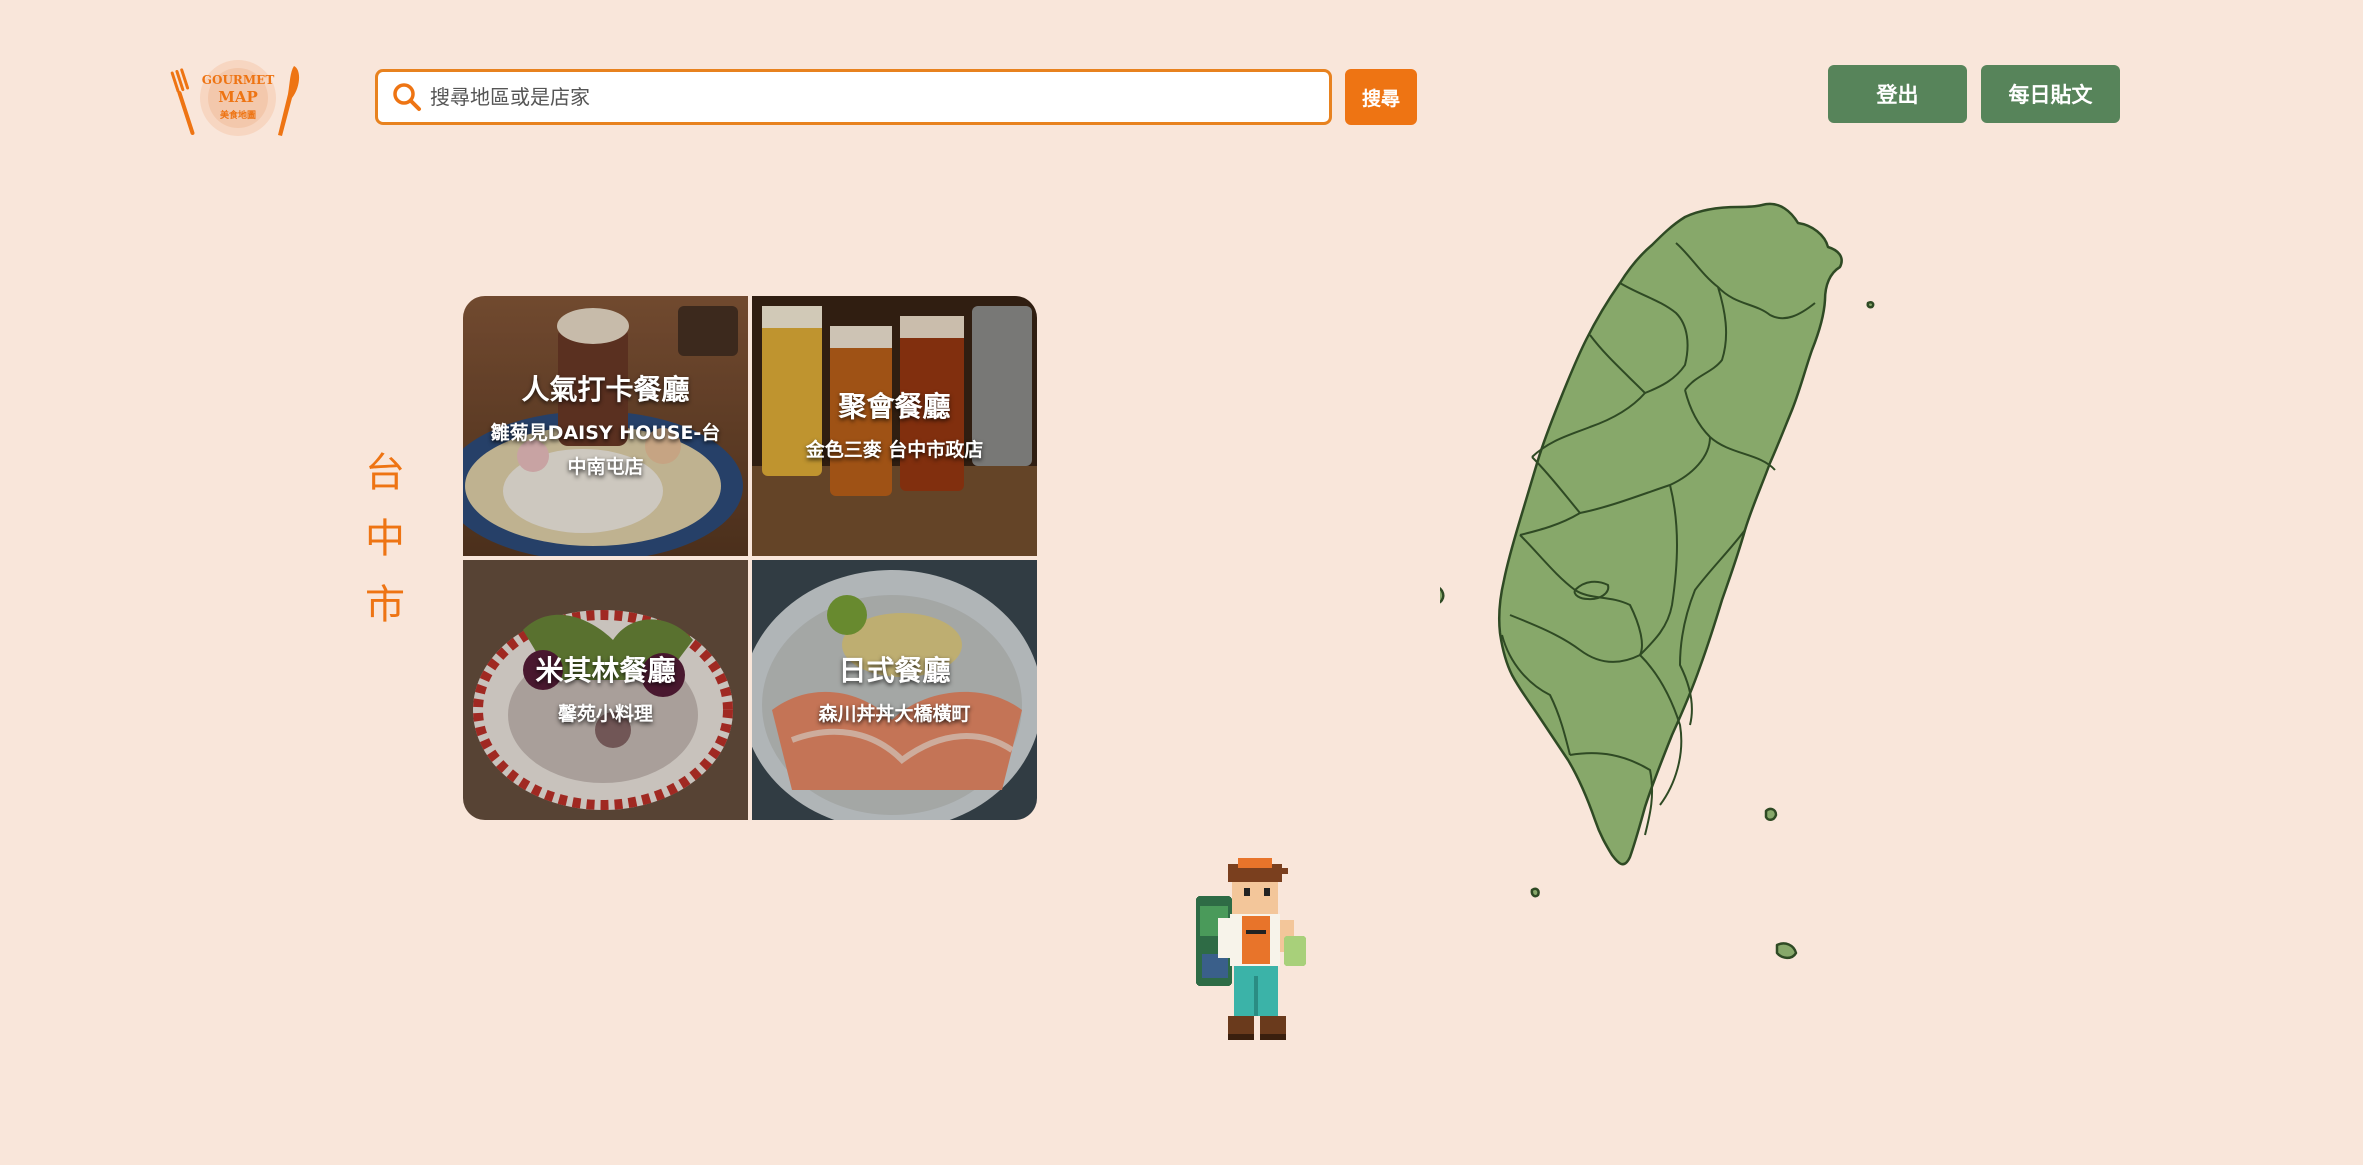 The image size is (2363, 1165). What do you see at coordinates (894, 690) in the screenshot?
I see `category-tile-japanese: 日式餐廳 森川丼丼大橋橫町` at bounding box center [894, 690].